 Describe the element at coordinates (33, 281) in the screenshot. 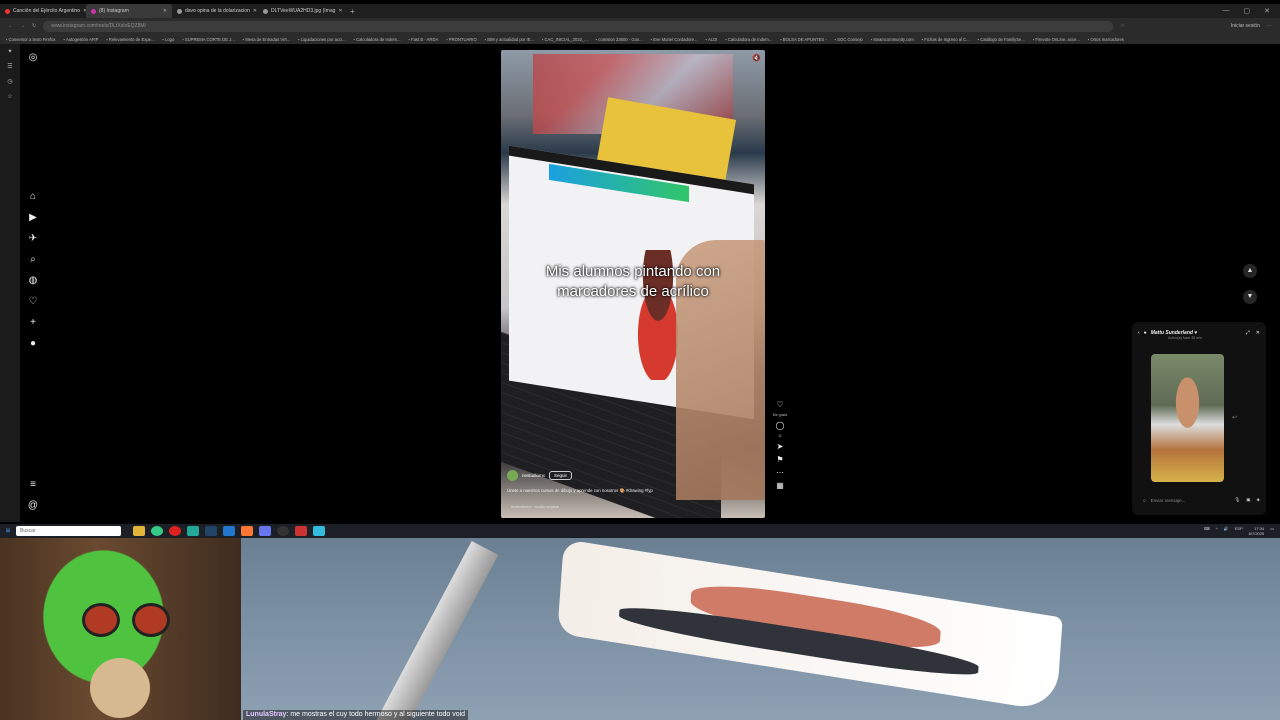

I see `explore-icon: ◍` at that location.